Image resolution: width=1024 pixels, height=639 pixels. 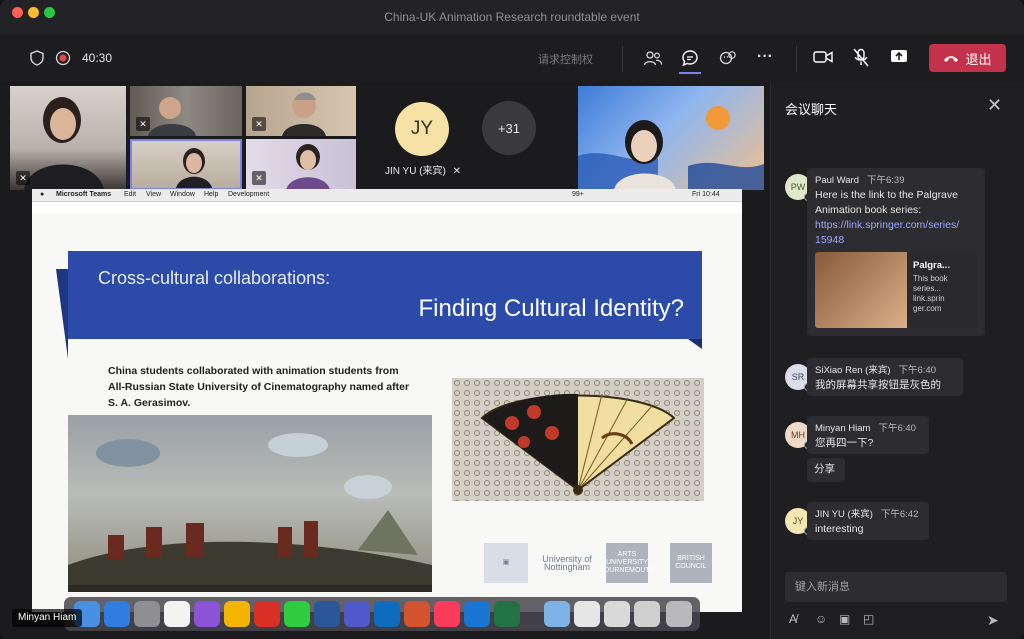 I want to click on request-control-button: 请求控制权, so click(x=565, y=59).